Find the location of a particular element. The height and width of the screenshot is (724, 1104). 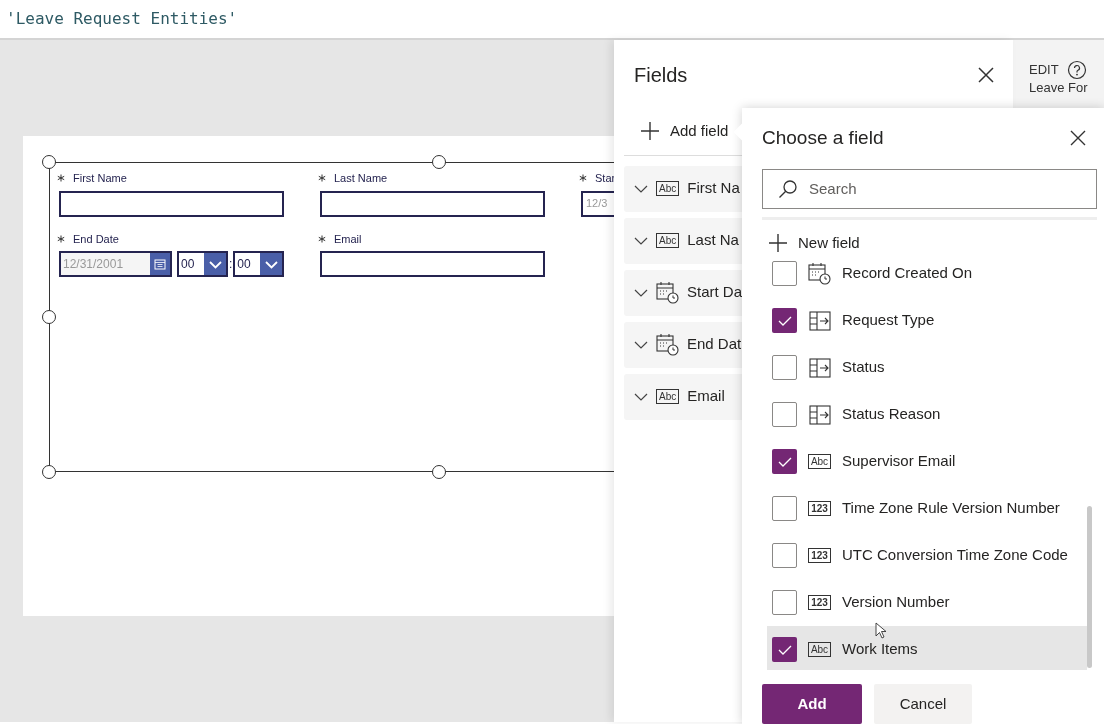

formula-text: 'Leave Request Entities' is located at coordinates (122, 19).